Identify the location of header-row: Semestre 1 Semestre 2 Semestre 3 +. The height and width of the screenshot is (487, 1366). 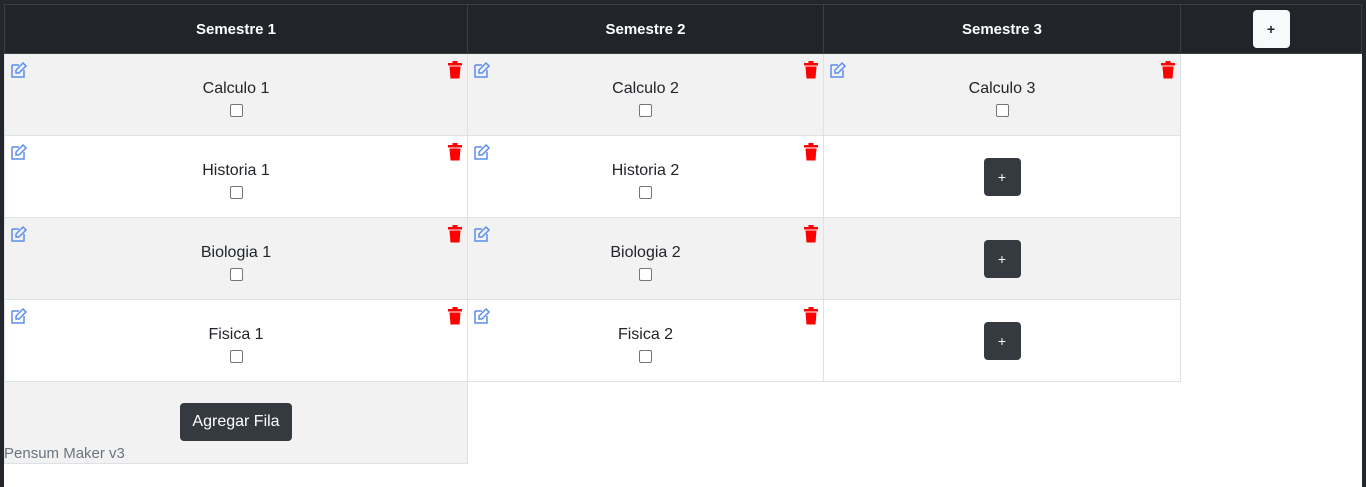
(683, 29).